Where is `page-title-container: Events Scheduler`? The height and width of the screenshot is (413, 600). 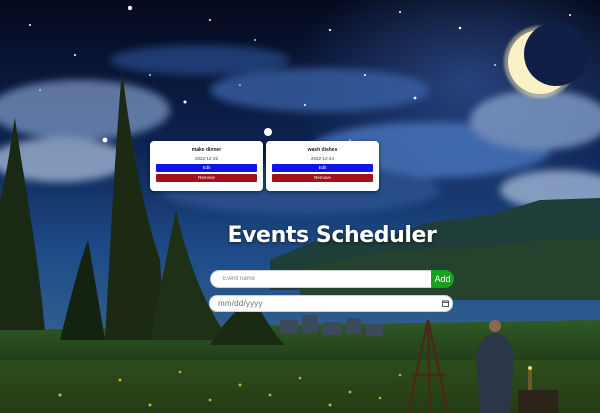
page-title-container: Events Scheduler is located at coordinates (332, 235).